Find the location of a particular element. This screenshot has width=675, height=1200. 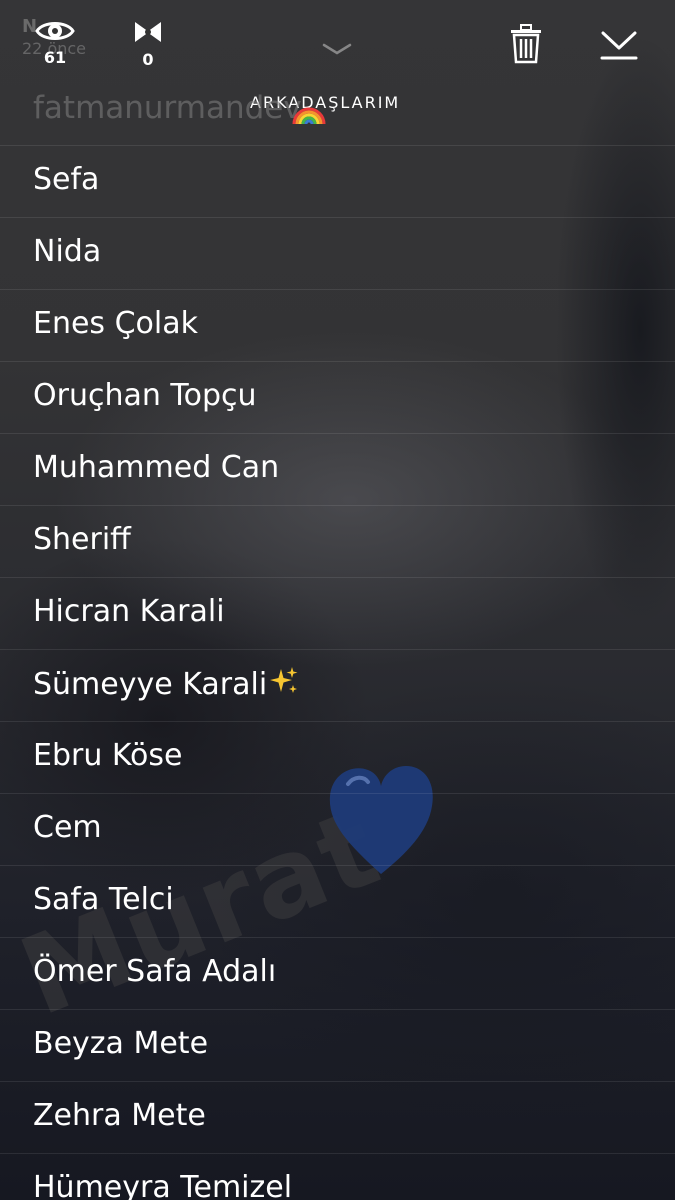

list-item: Ömer Safa Adalı is located at coordinates (337, 973).